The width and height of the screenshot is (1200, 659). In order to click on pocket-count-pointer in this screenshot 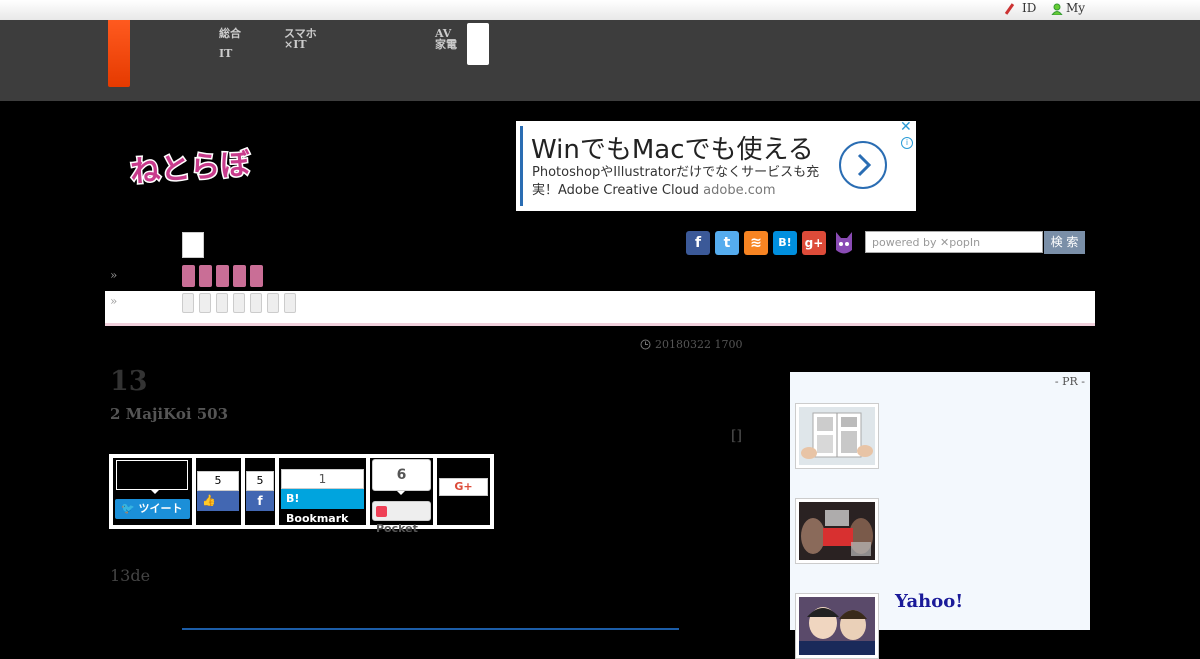, I will do `click(401, 493)`.